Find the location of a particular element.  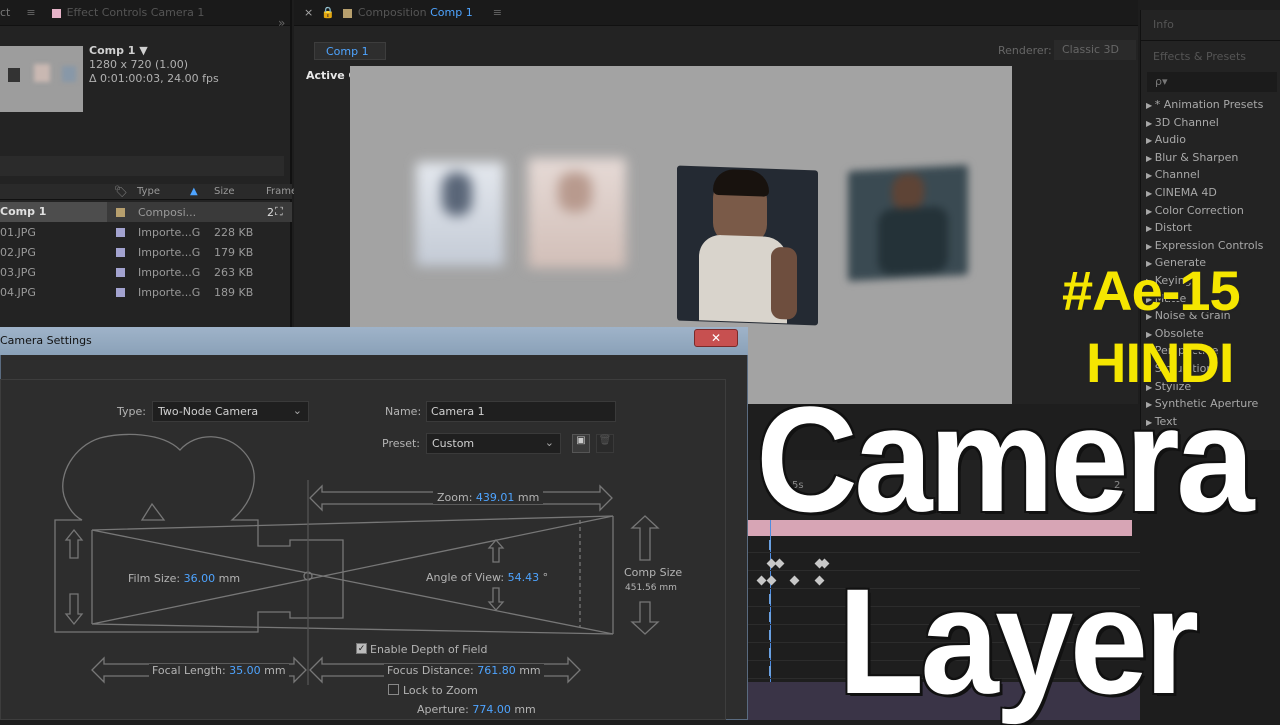

row-count: 2 is located at coordinates (270, 212).